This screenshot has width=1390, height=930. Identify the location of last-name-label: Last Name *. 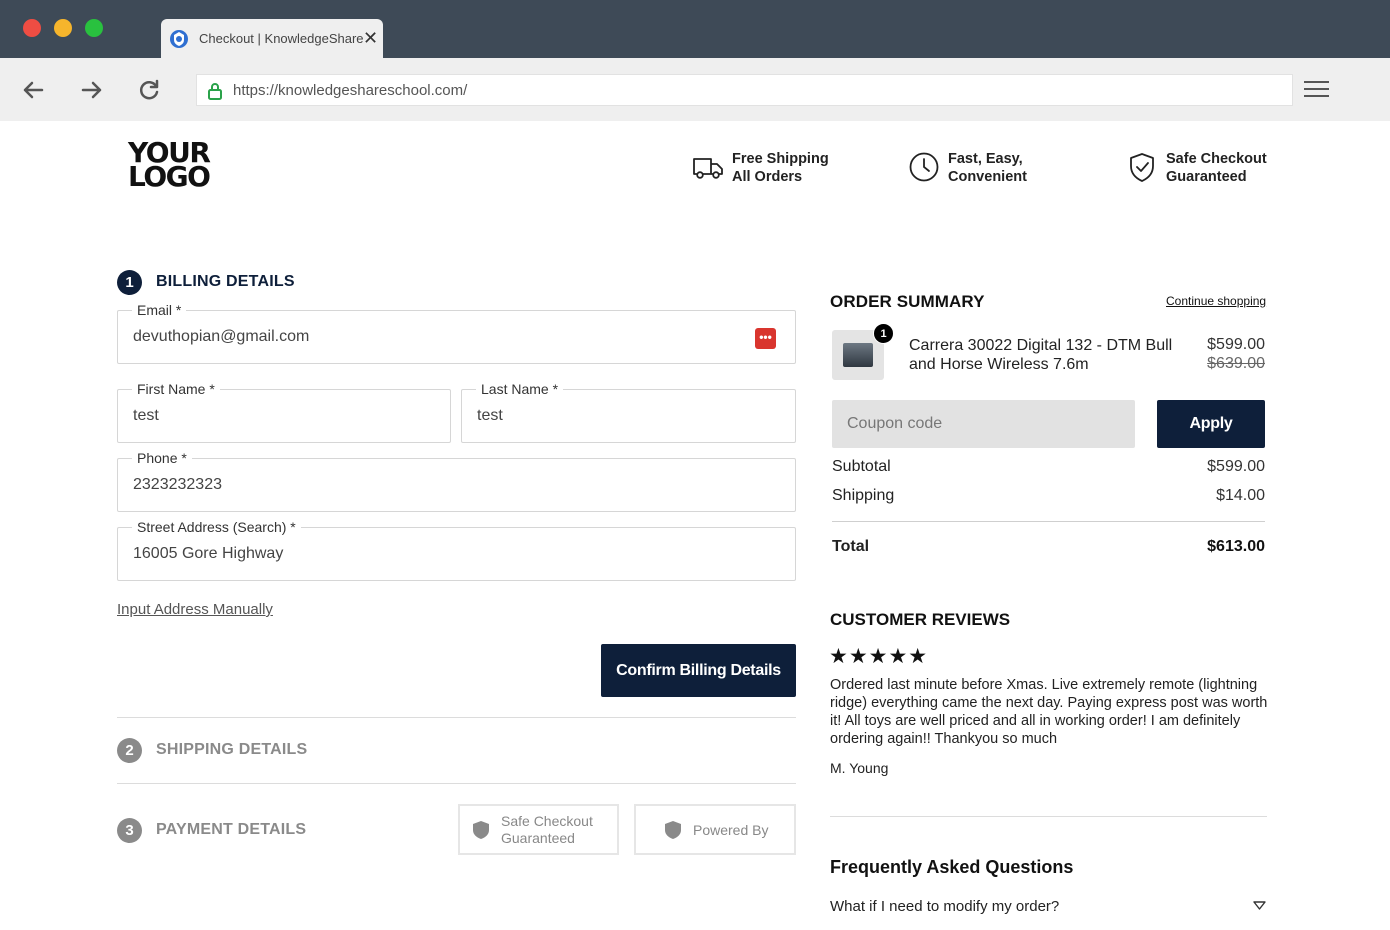
(520, 389).